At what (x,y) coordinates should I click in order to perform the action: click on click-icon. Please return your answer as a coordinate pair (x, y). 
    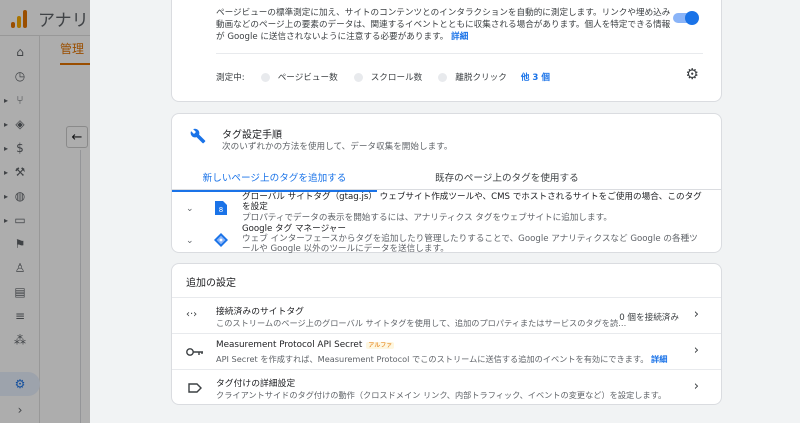
    Looking at the image, I should click on (443, 77).